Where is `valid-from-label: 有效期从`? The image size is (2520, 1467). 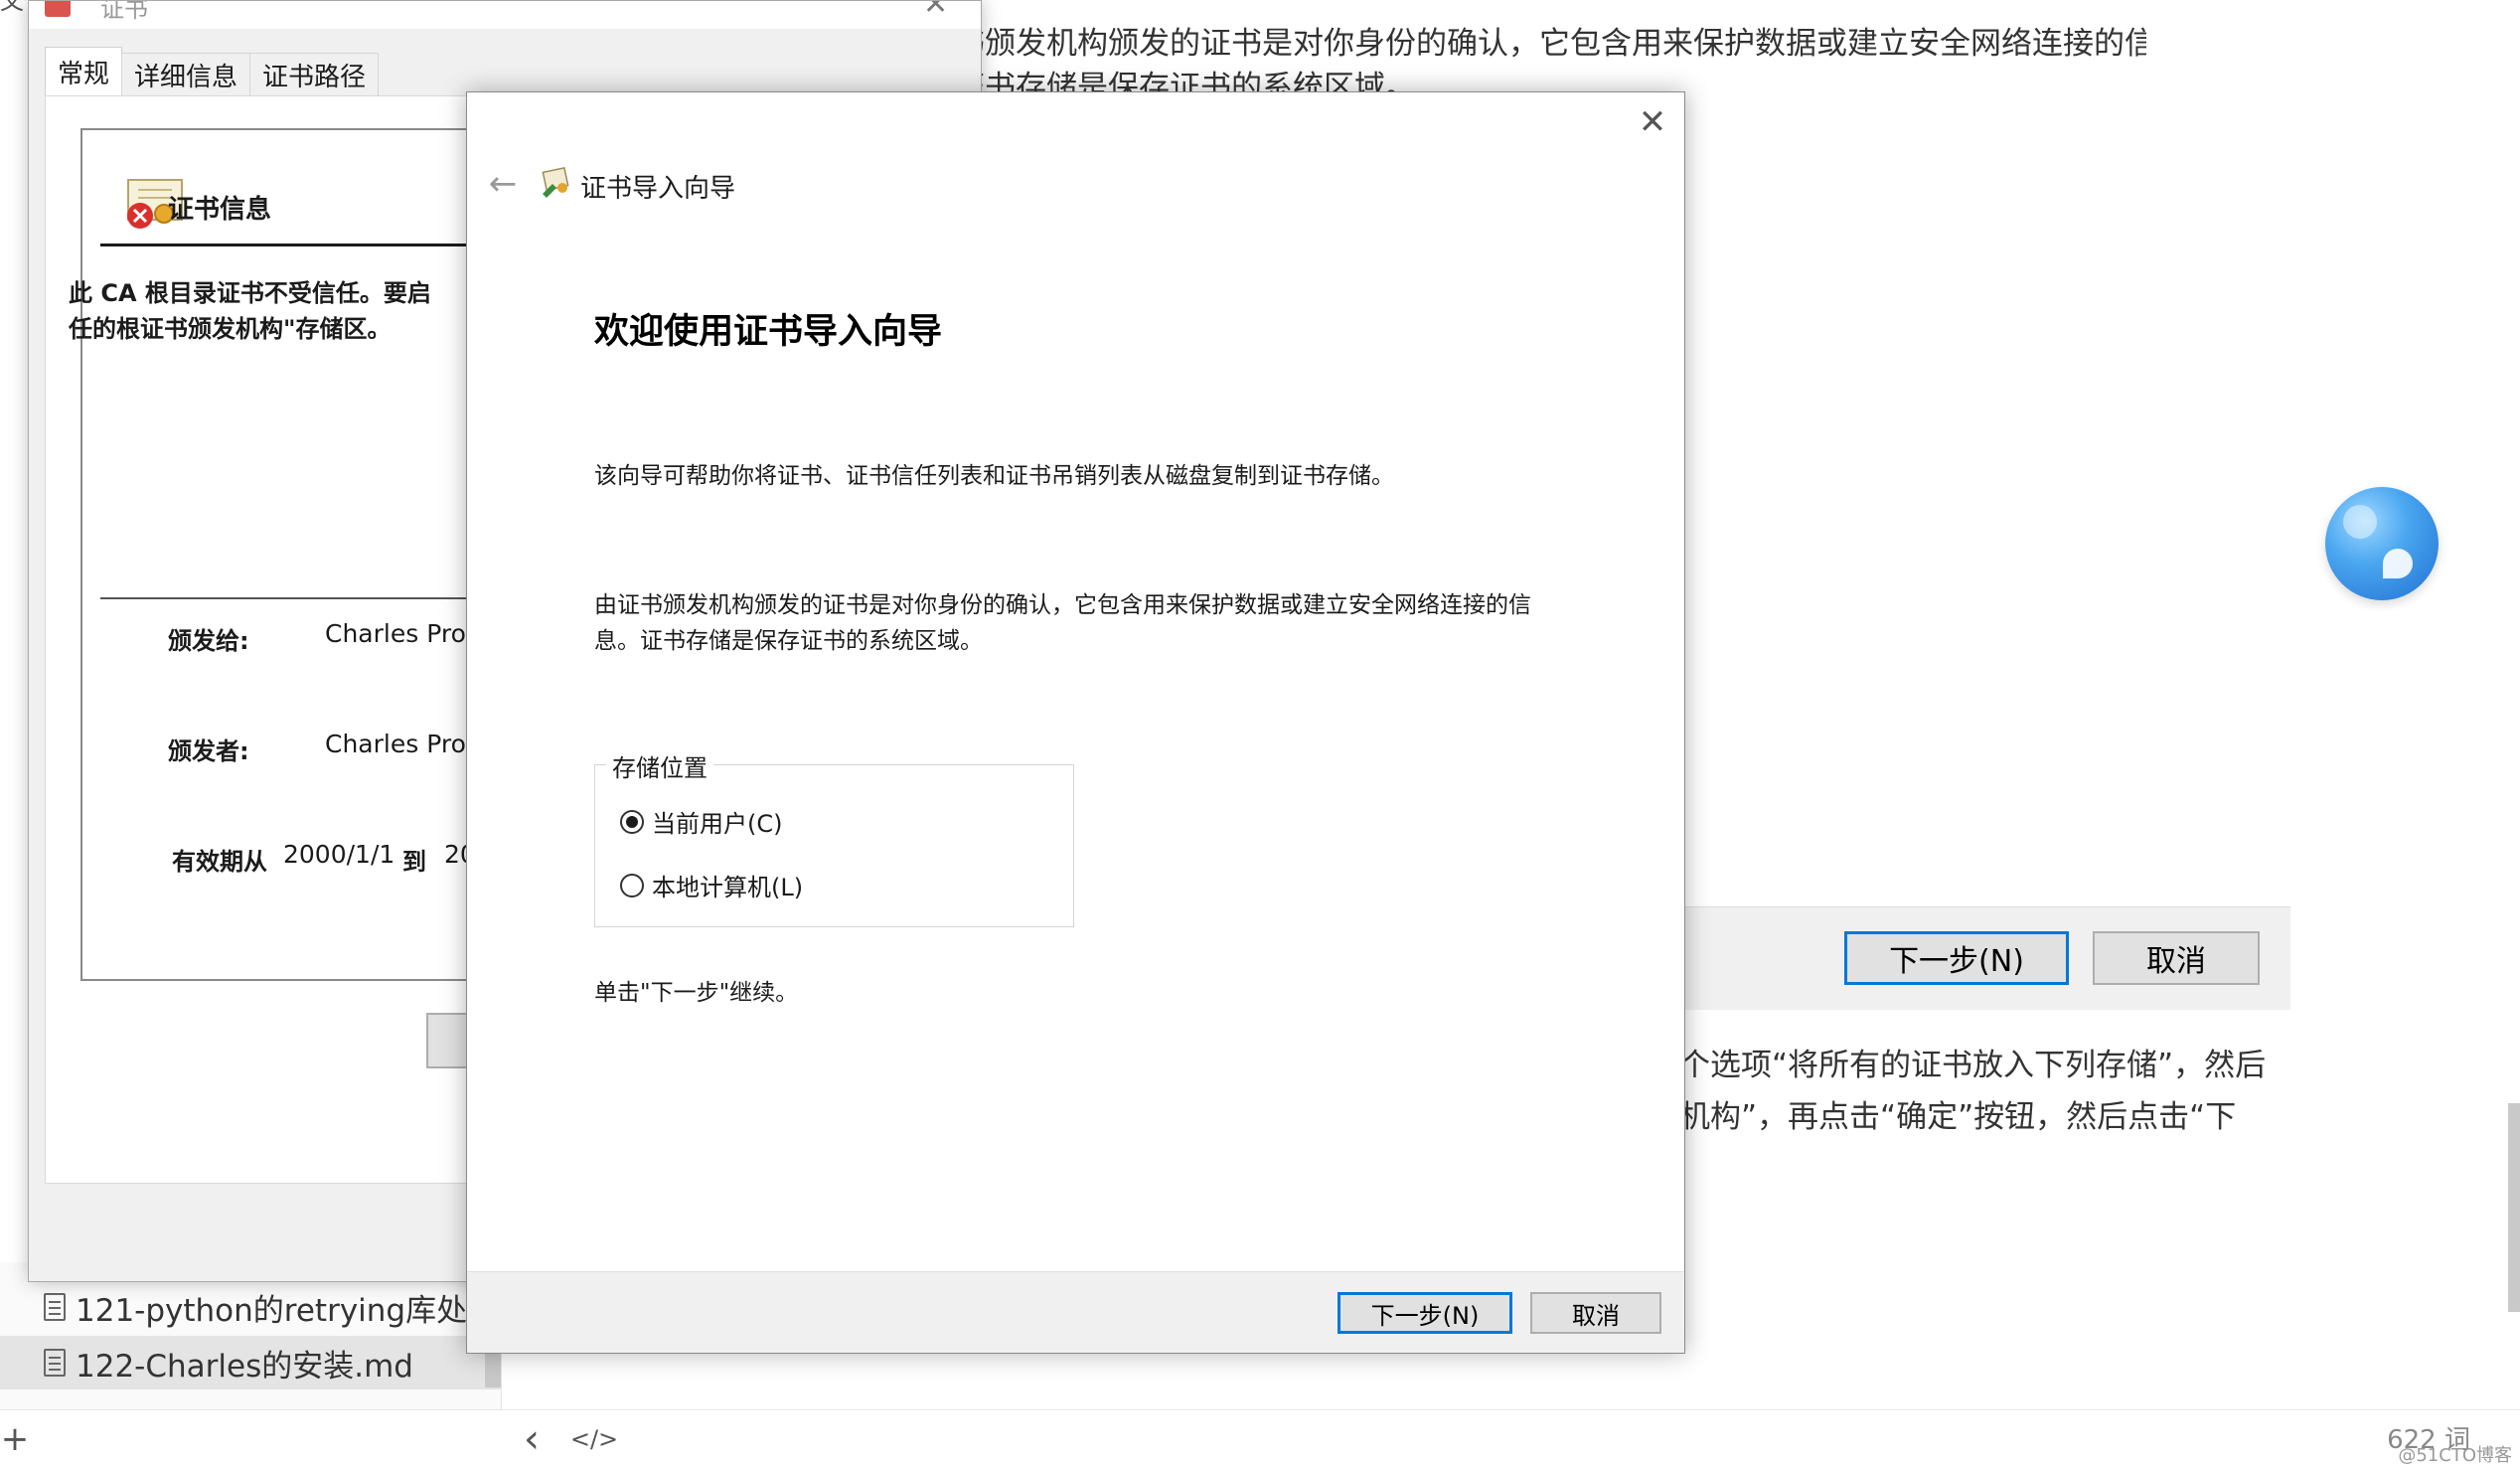
valid-from-label: 有效期从 is located at coordinates (219, 862).